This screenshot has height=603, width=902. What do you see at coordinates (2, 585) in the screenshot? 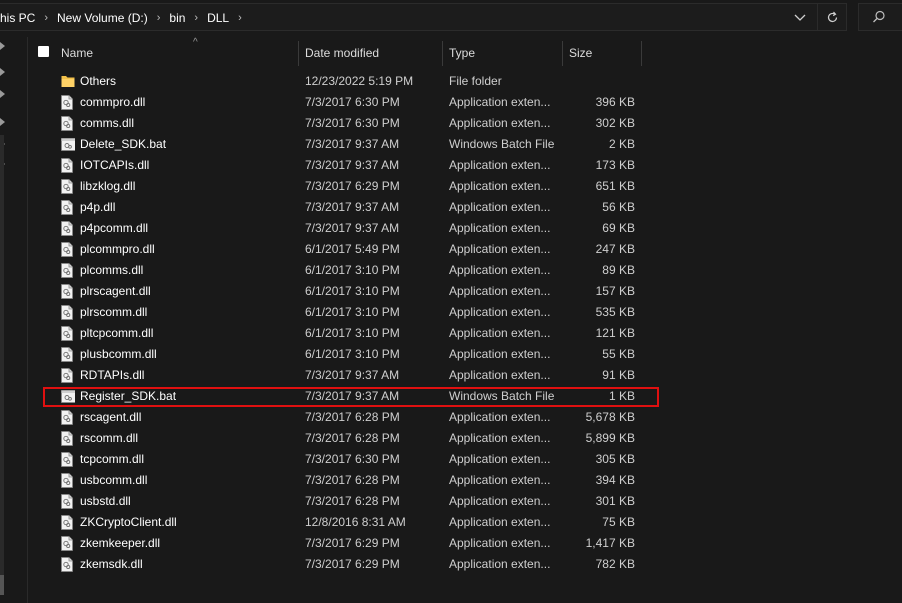
I see `nav-scrollbar-thumb` at bounding box center [2, 585].